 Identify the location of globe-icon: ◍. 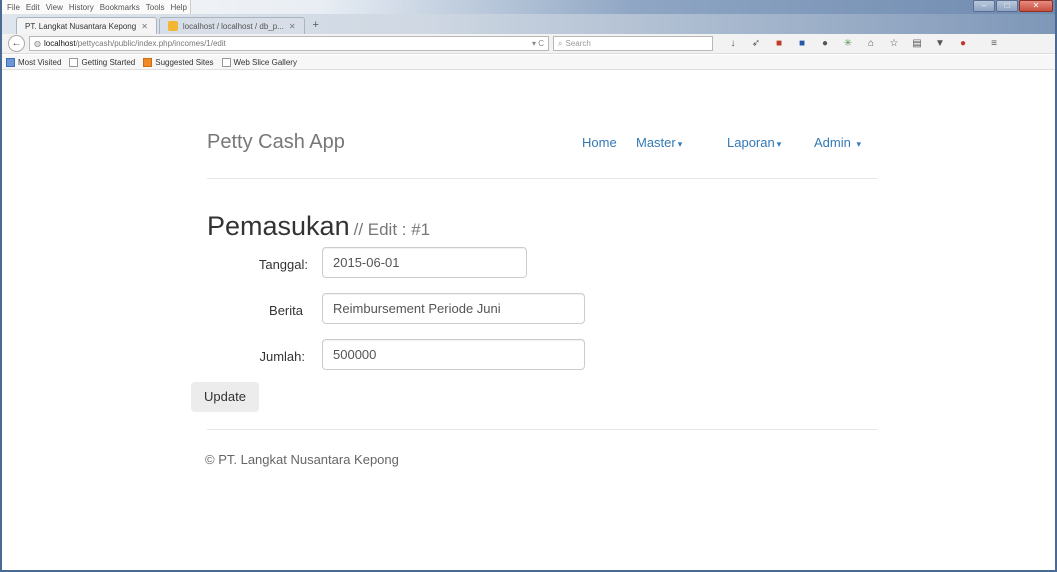
(37, 43).